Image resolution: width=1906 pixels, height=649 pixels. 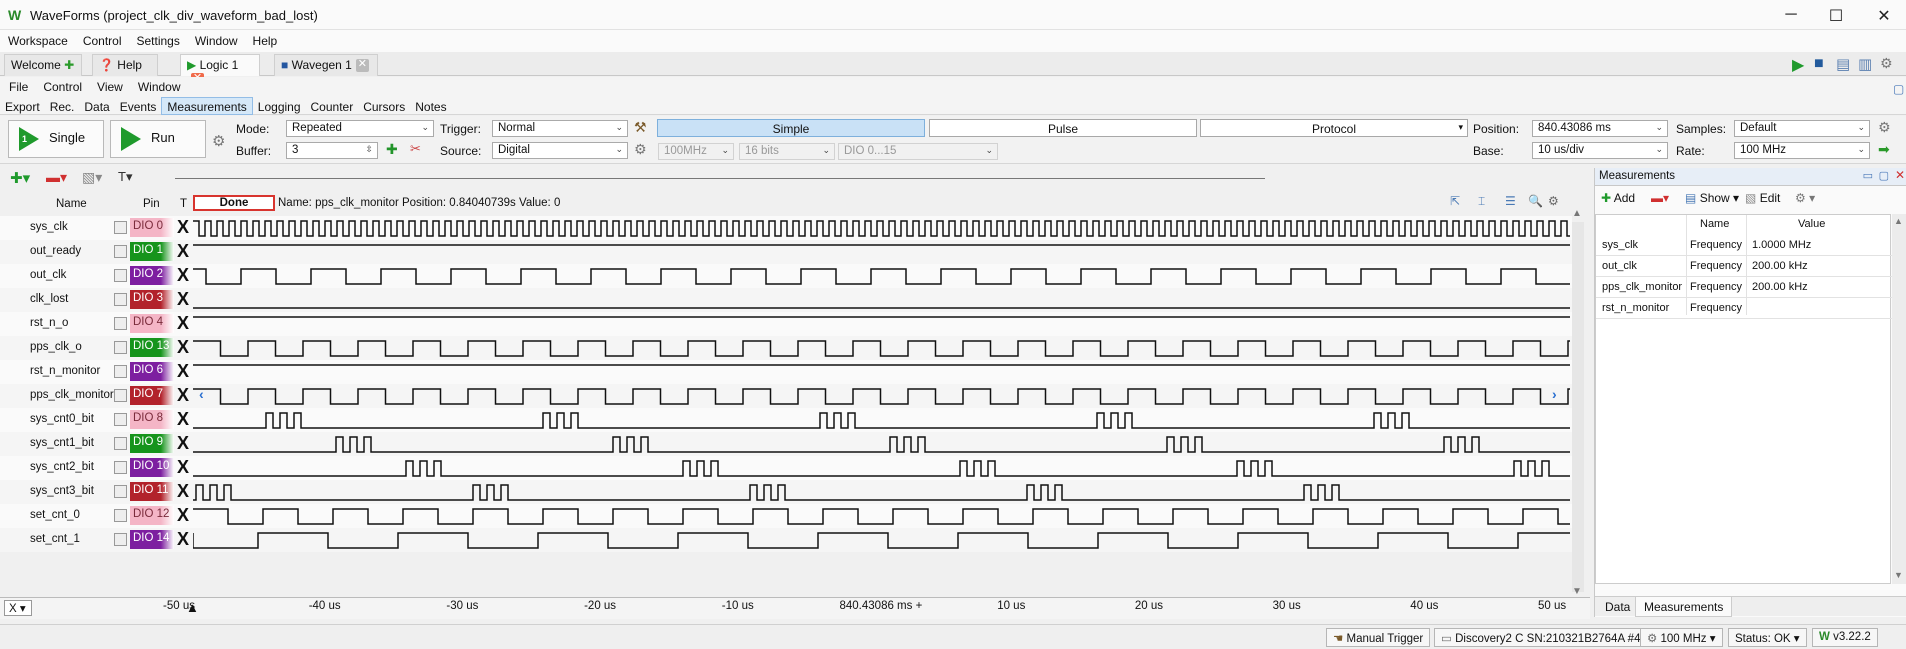 What do you see at coordinates (881, 372) in the screenshot?
I see `waveform-rst_n_monitor` at bounding box center [881, 372].